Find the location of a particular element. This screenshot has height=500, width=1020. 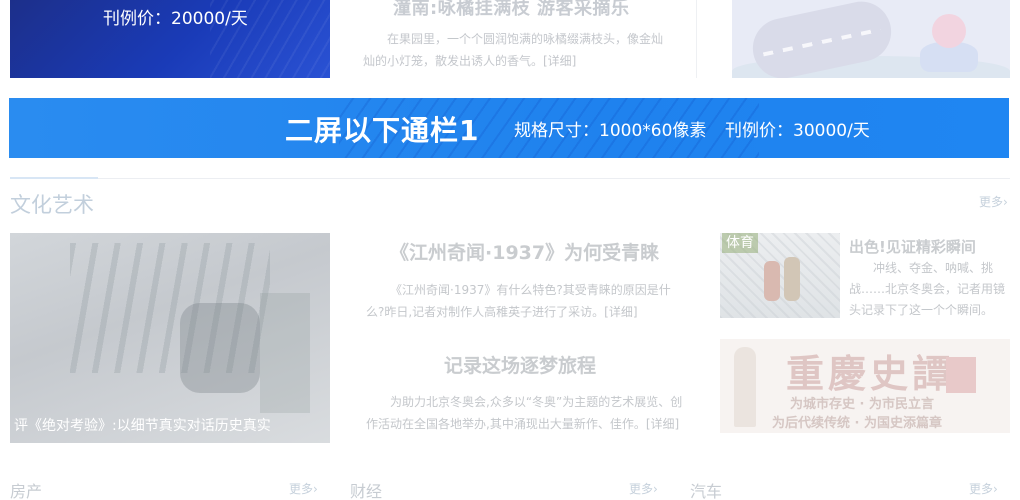

realestate-more-link: 更多› is located at coordinates (303, 488).